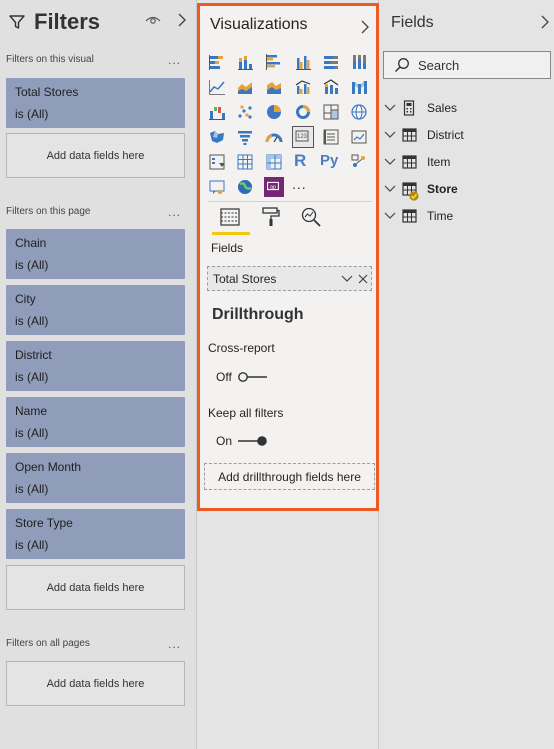 This screenshot has width=554, height=749. What do you see at coordinates (331, 87) in the screenshot?
I see `line-stacked-column-icon` at bounding box center [331, 87].